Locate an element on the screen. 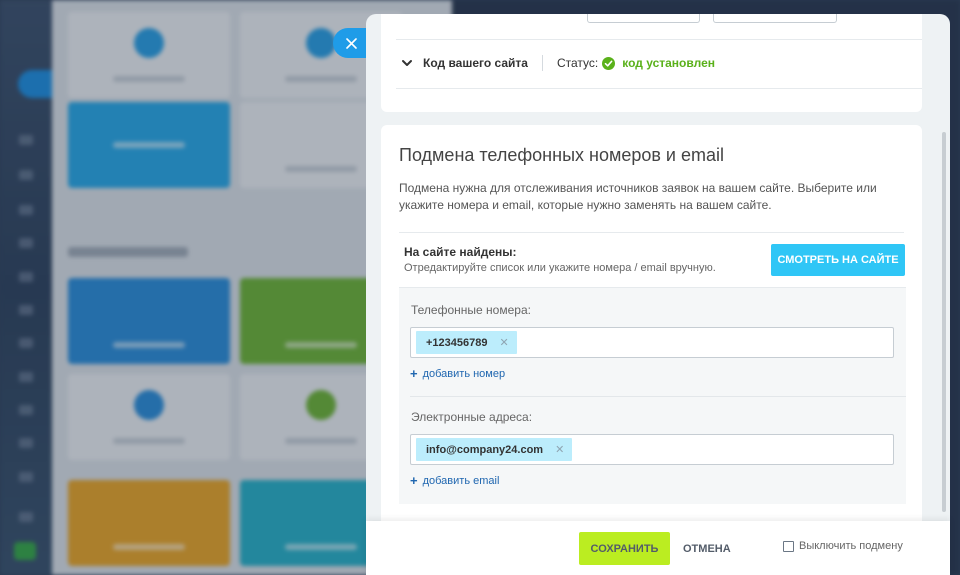  add-email-label: добавить email is located at coordinates (461, 481).